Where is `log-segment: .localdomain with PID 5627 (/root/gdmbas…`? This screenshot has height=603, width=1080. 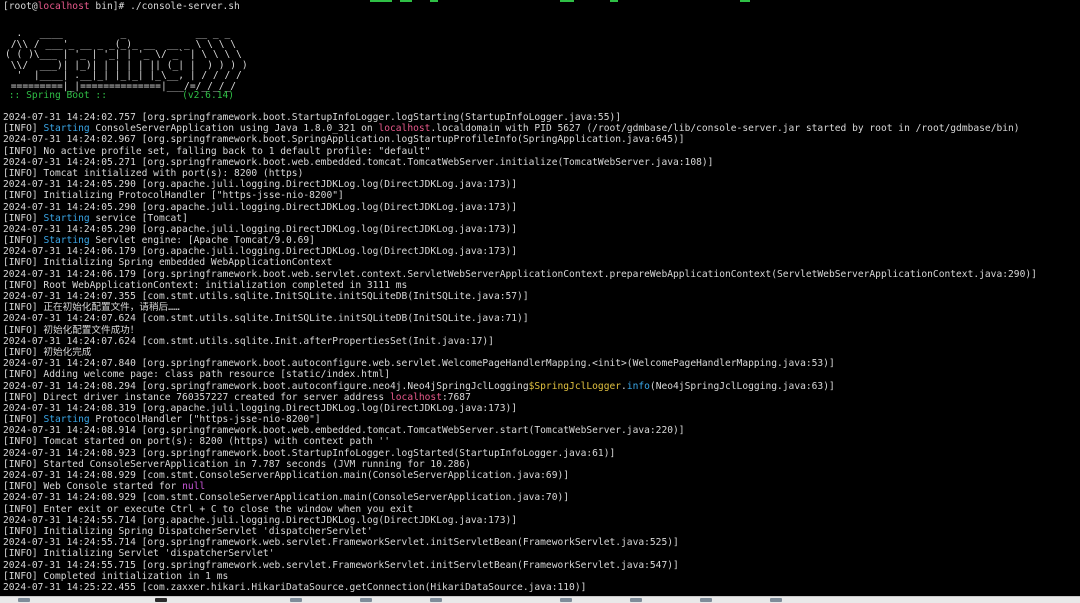 log-segment: .localdomain with PID 5627 (/root/gdmbas… is located at coordinates (725, 129).